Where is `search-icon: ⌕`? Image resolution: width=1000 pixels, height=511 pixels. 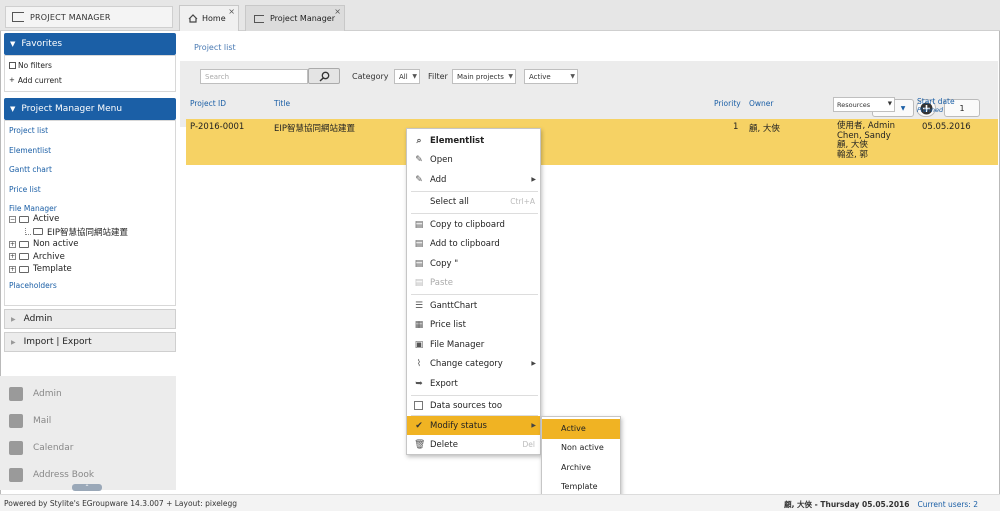 search-icon: ⌕ is located at coordinates (419, 140).